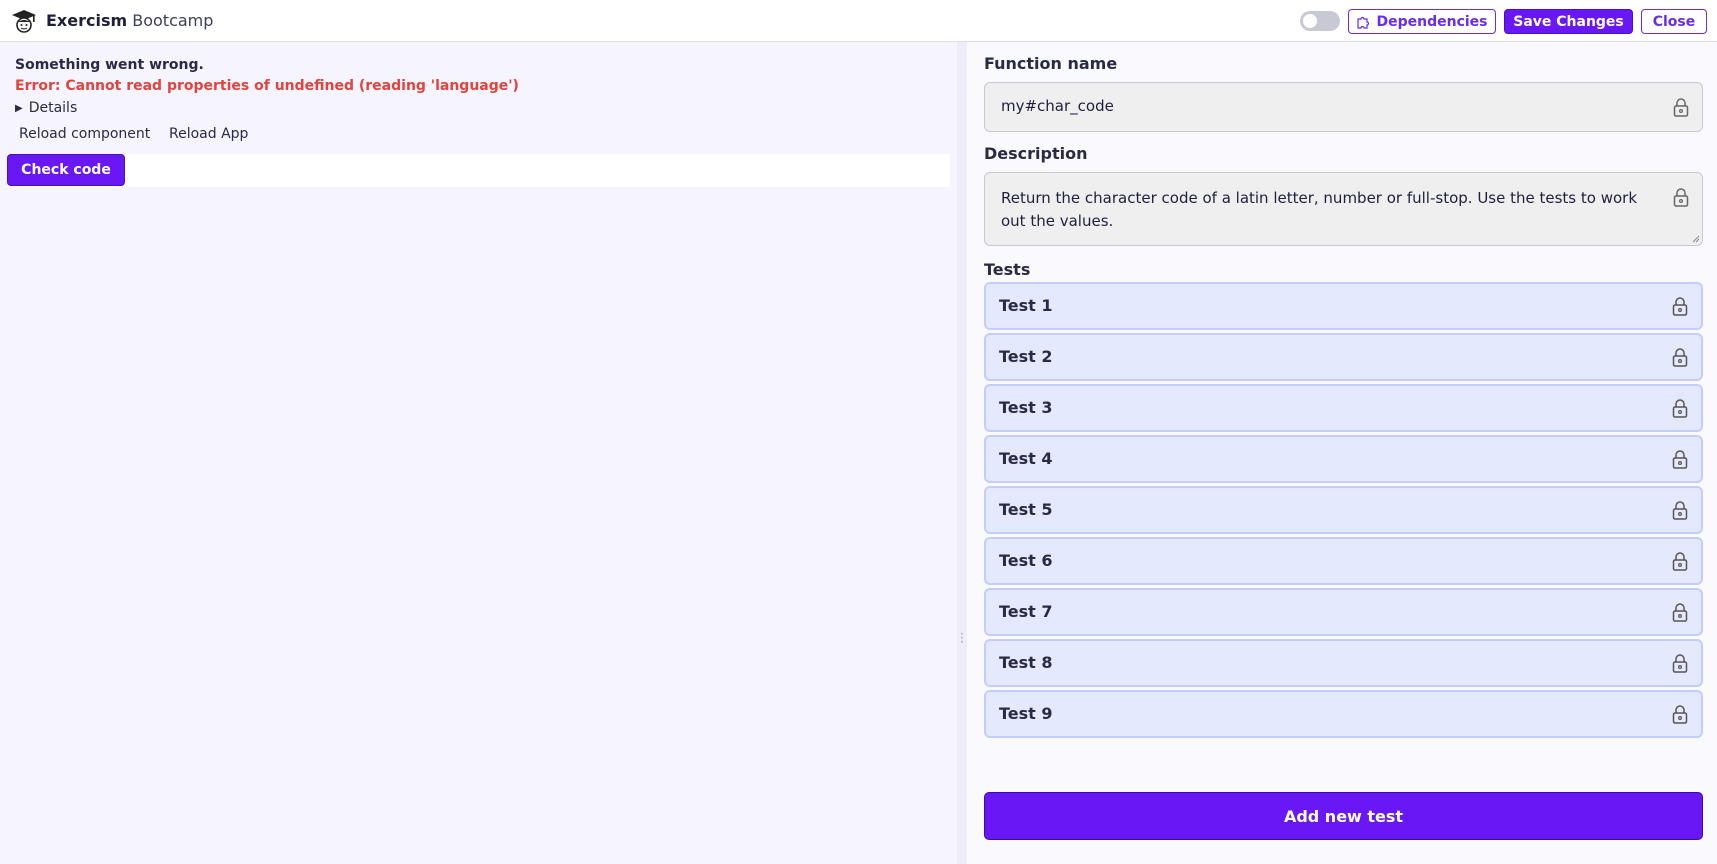 This screenshot has width=1717, height=864. Describe the element at coordinates (19, 108) in the screenshot. I see `triangle-right-icon: ▶` at that location.